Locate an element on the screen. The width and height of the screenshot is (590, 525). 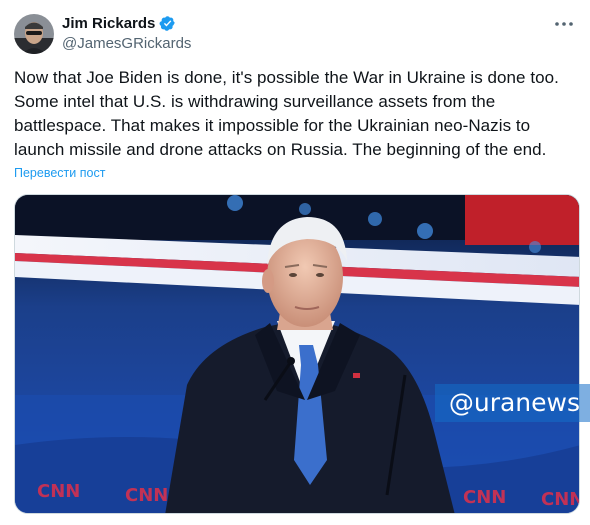
tweet-header: Jim Rickards @JamesGRickards is located at coordinates (295, 34).